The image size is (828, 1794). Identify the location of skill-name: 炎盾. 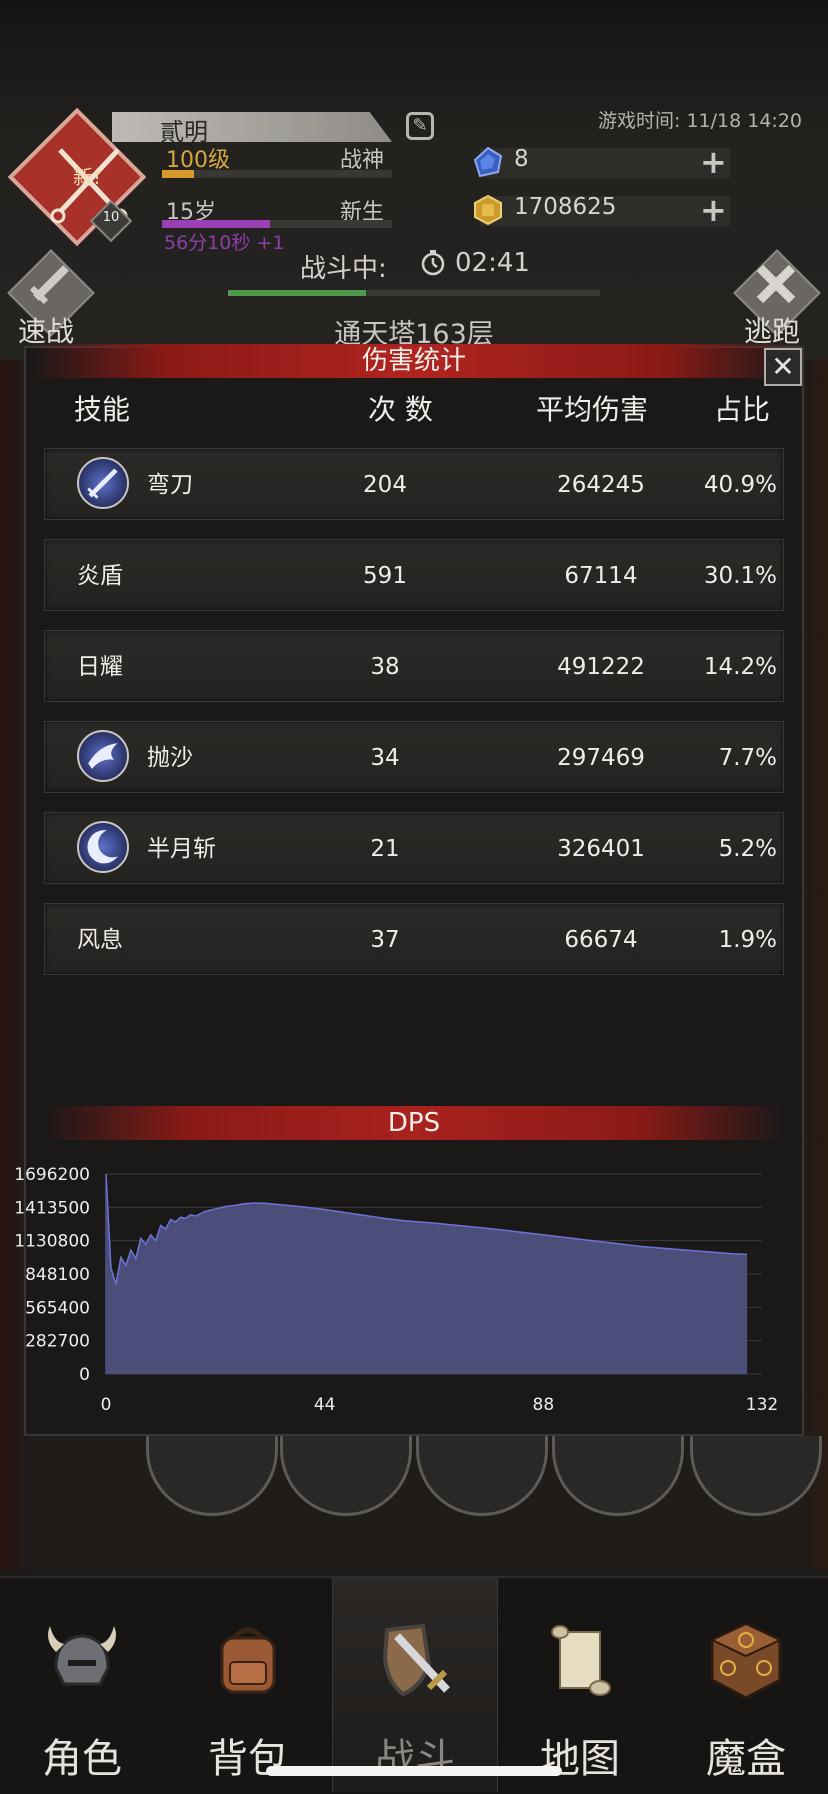
(100, 576).